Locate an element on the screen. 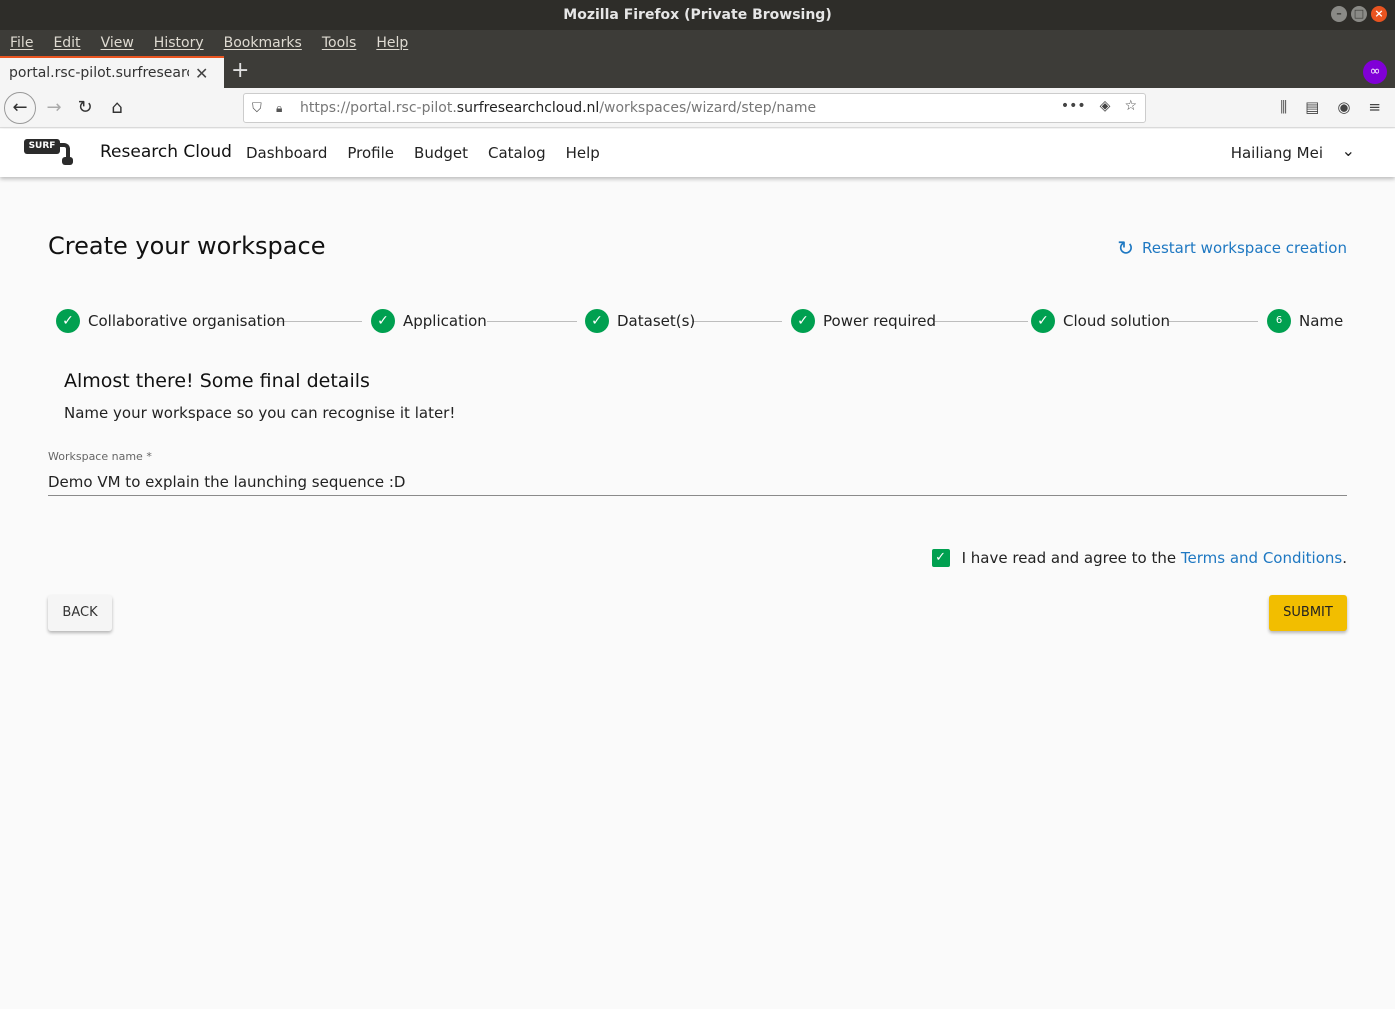  app-nav: Dashboard Profile Budget Catalog Help is located at coordinates (423, 153).